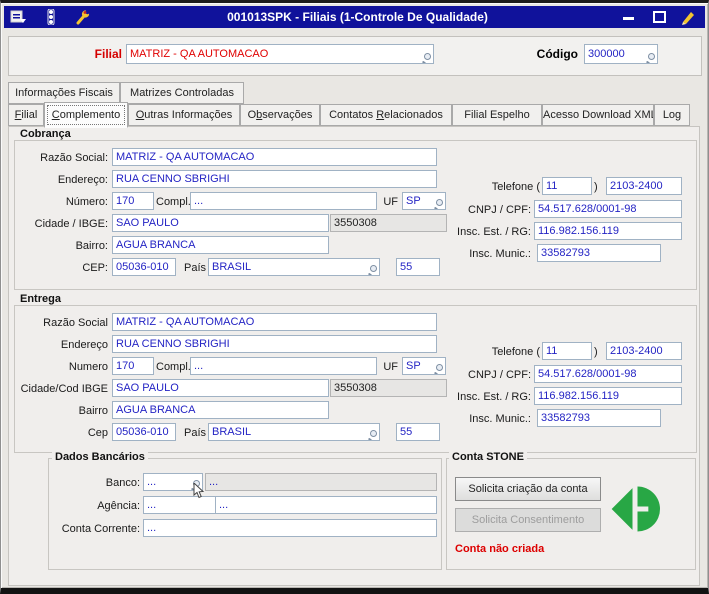  Describe the element at coordinates (122, 483) in the screenshot. I see `banco-label: Banco:` at that location.